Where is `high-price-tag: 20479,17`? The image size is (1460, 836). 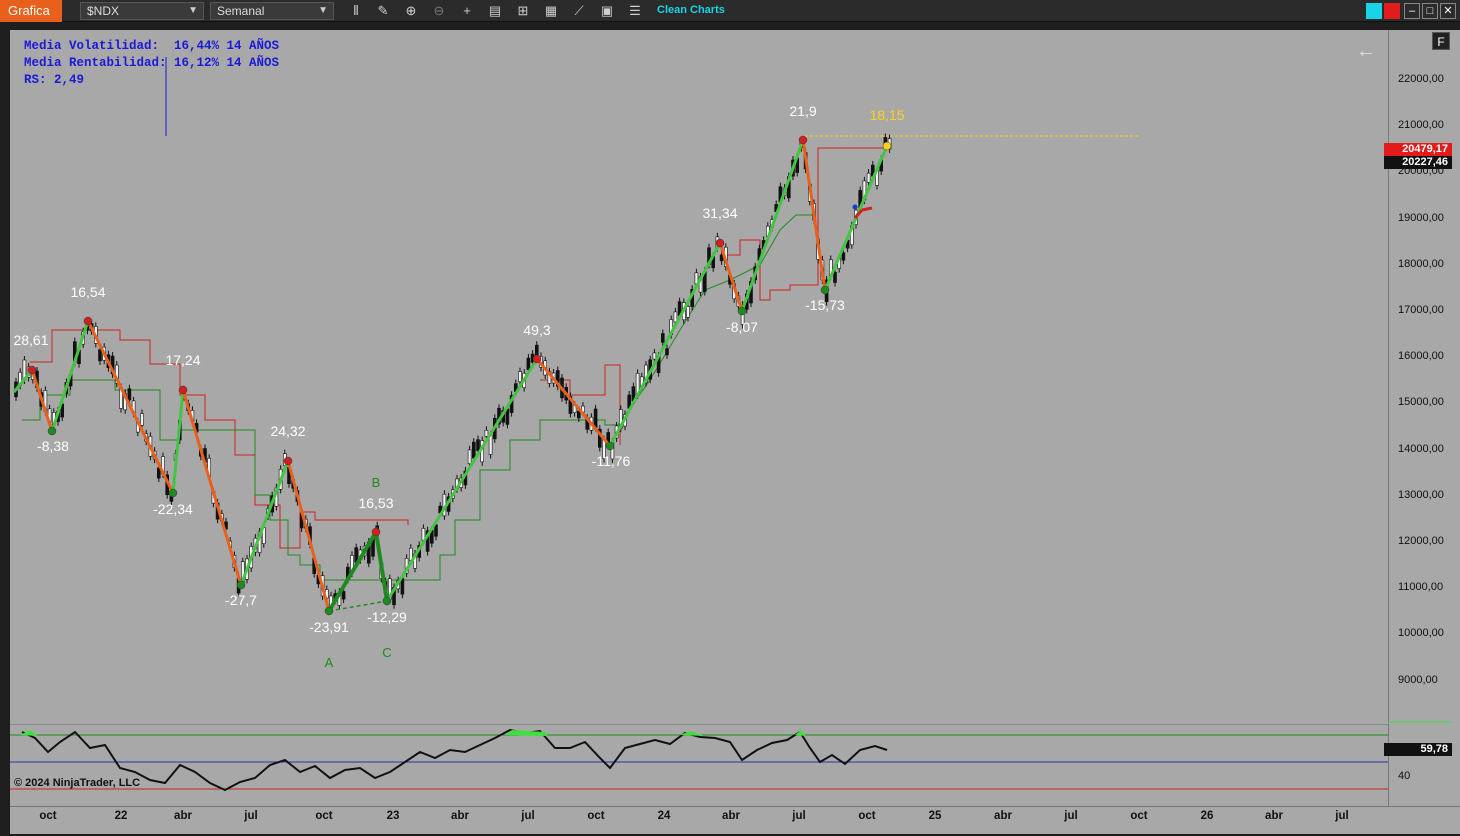 high-price-tag: 20479,17 is located at coordinates (1418, 149).